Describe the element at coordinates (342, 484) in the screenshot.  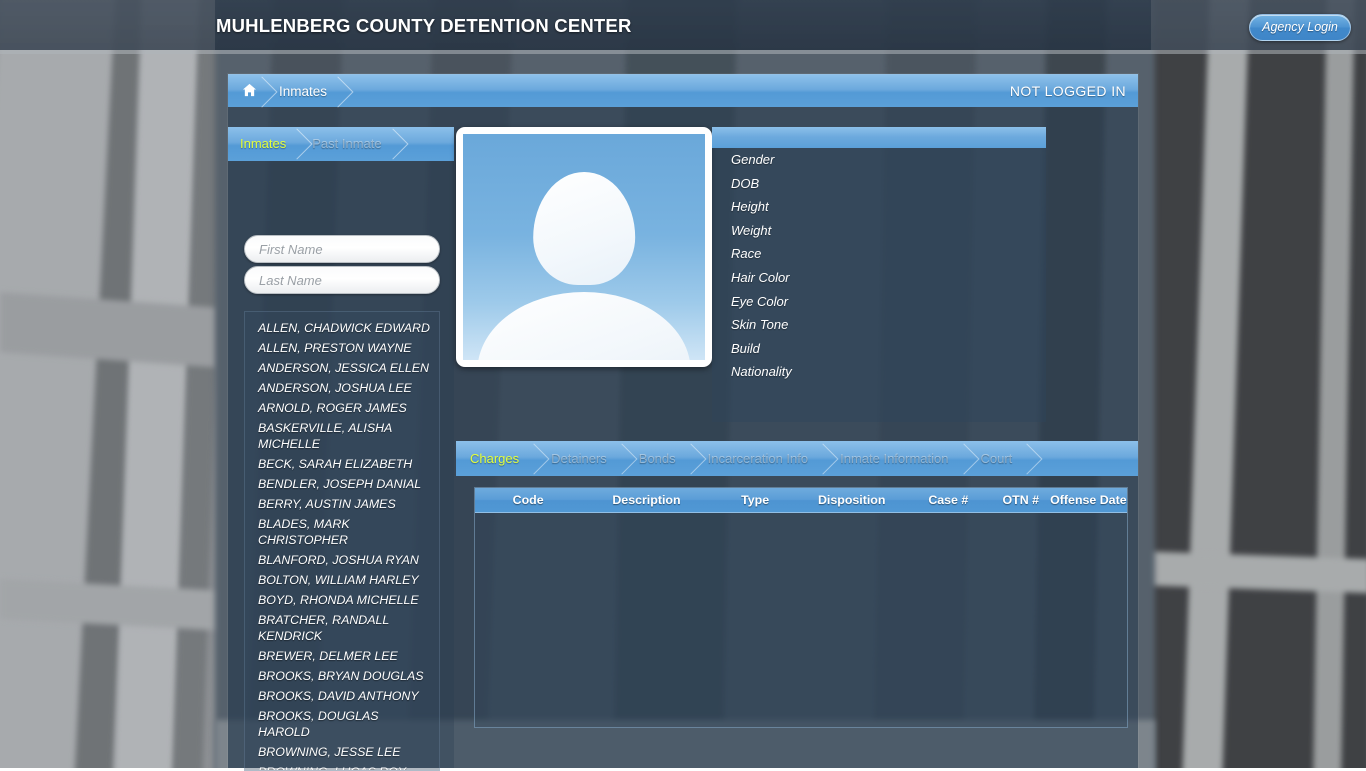
I see `inmate-list-item: BENDLER, JOSEPH DANIAL` at that location.